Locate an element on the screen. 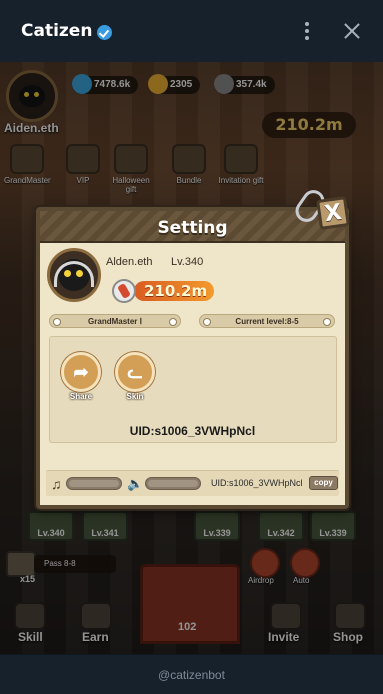 This screenshot has height=694, width=383. copy-button: copy is located at coordinates (323, 483).